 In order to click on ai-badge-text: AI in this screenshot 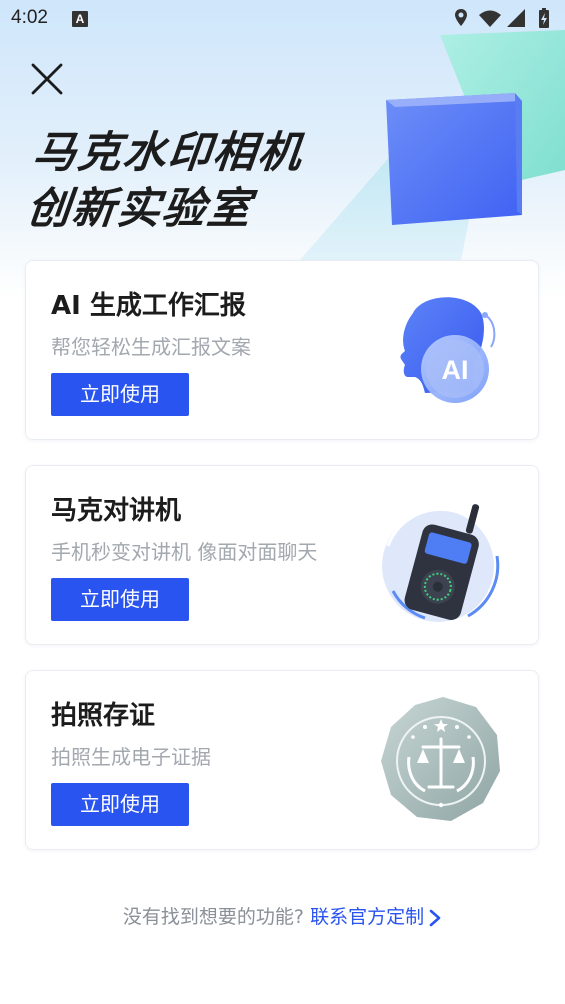, I will do `click(455, 370)`.